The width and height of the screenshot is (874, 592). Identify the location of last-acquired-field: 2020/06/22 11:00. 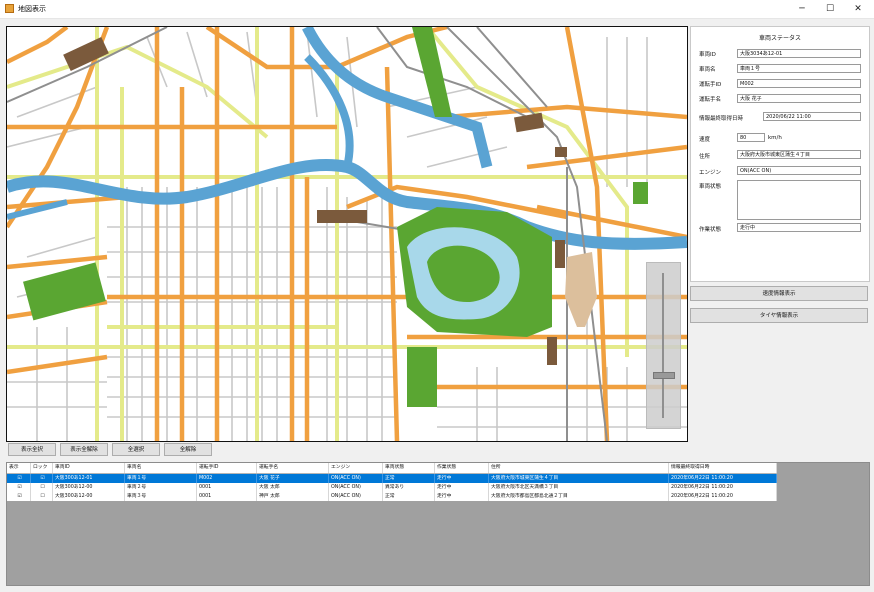
(812, 116).